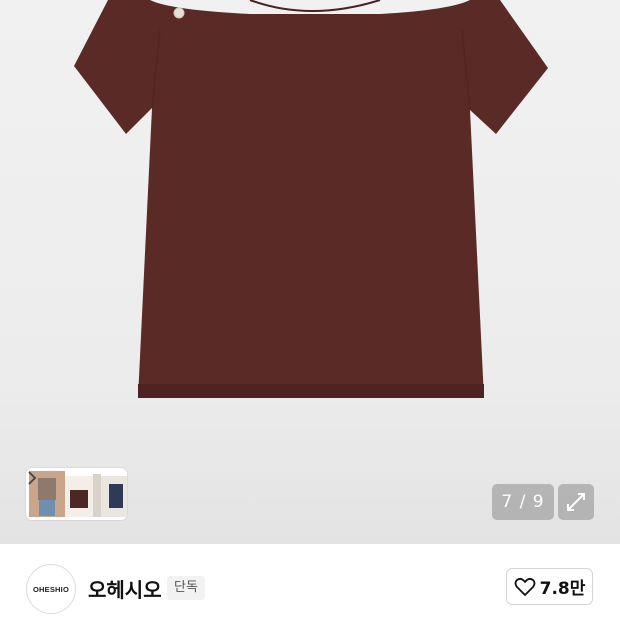  What do you see at coordinates (310, 582) in the screenshot?
I see `seller-bar: OHESHIO 오헤시오 단독 7.8만` at bounding box center [310, 582].